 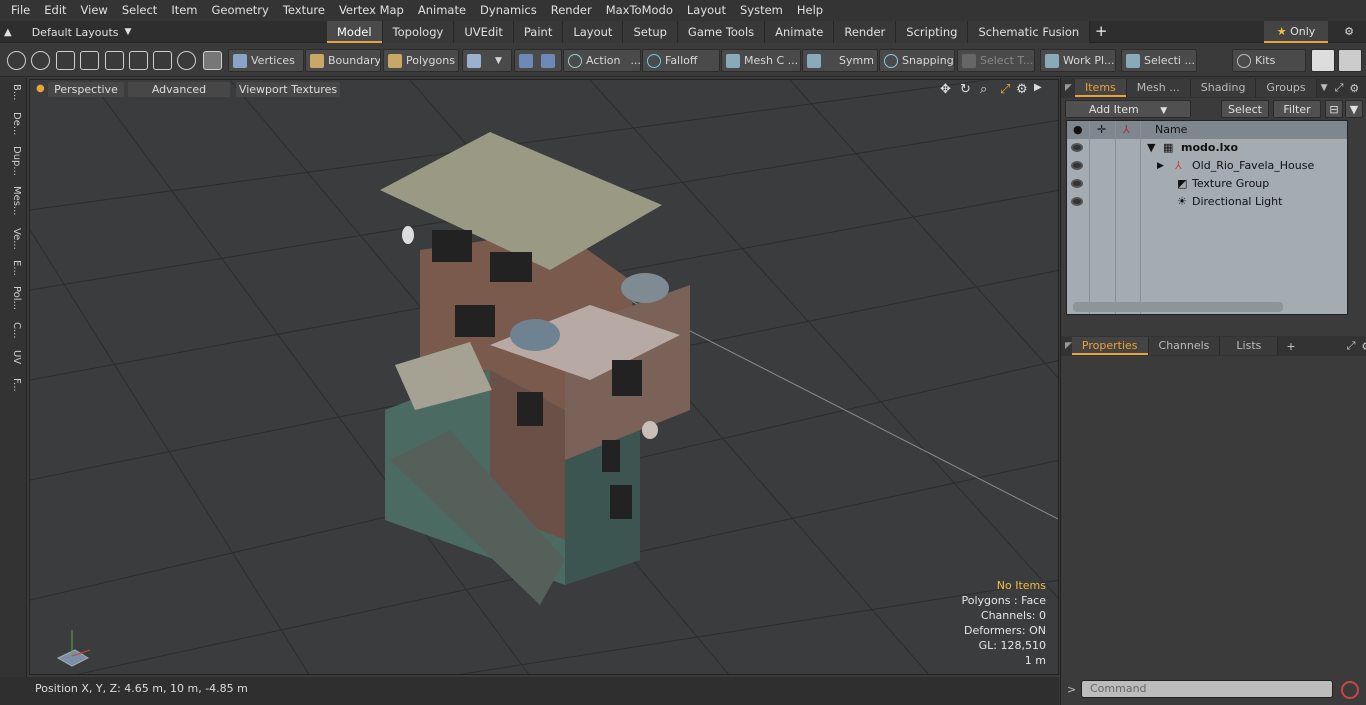 I want to click on move-view-icon: ✥, so click(x=945, y=89).